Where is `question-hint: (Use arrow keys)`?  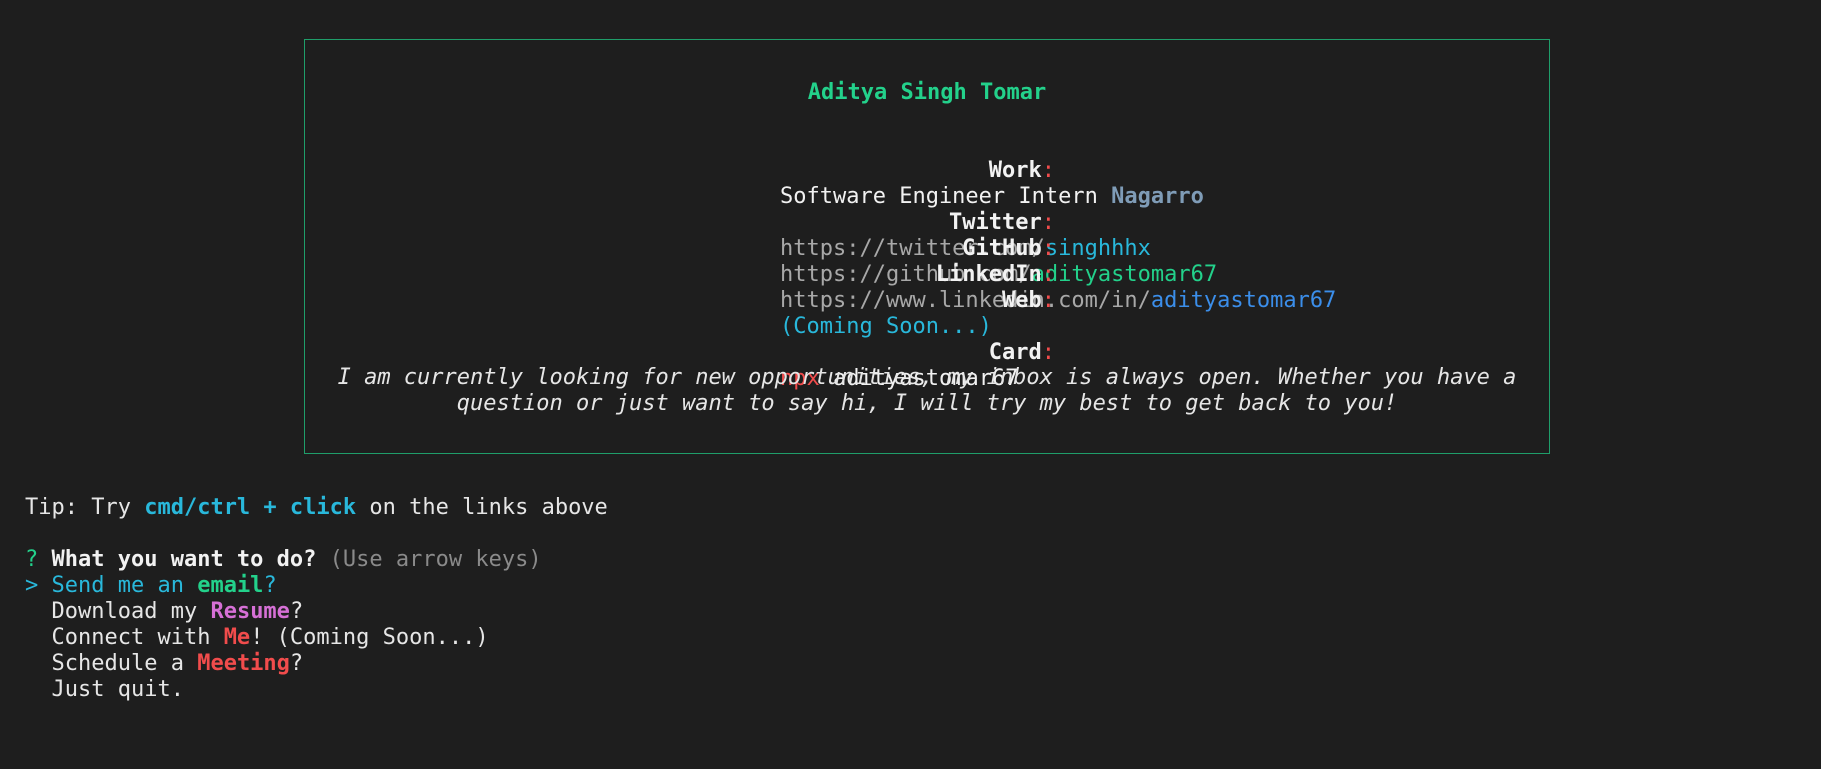
question-hint: (Use arrow keys) is located at coordinates (435, 559).